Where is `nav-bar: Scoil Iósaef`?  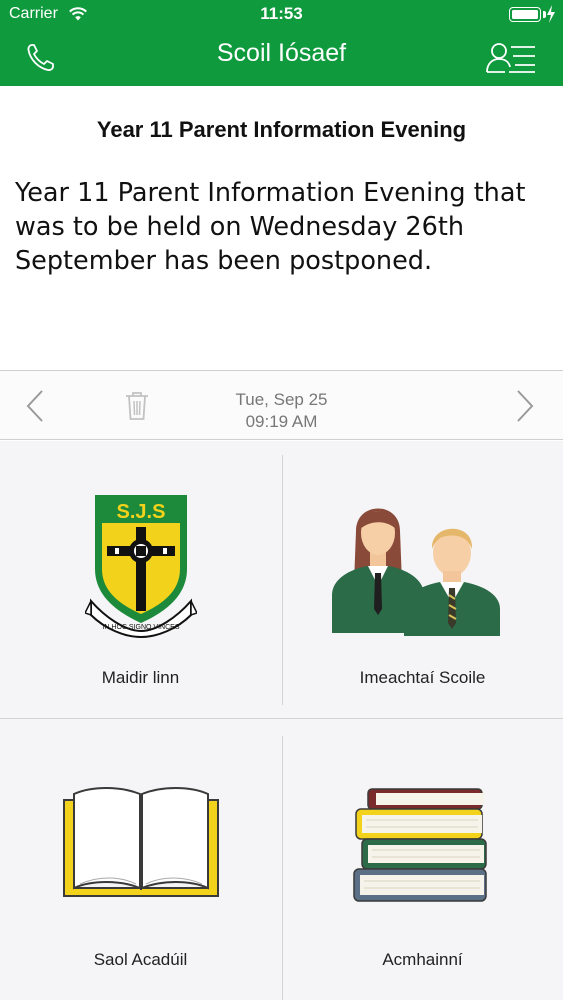
nav-bar: Scoil Iósaef is located at coordinates (281, 58).